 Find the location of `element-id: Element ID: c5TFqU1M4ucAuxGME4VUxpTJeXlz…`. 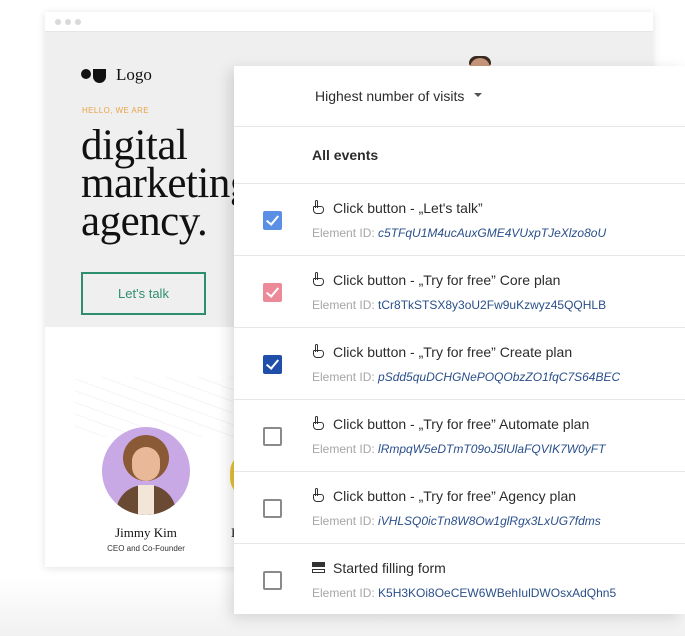

element-id: Element ID: c5TFqU1M4ucAuxGME4VUxpTJeXlz… is located at coordinates (459, 233).